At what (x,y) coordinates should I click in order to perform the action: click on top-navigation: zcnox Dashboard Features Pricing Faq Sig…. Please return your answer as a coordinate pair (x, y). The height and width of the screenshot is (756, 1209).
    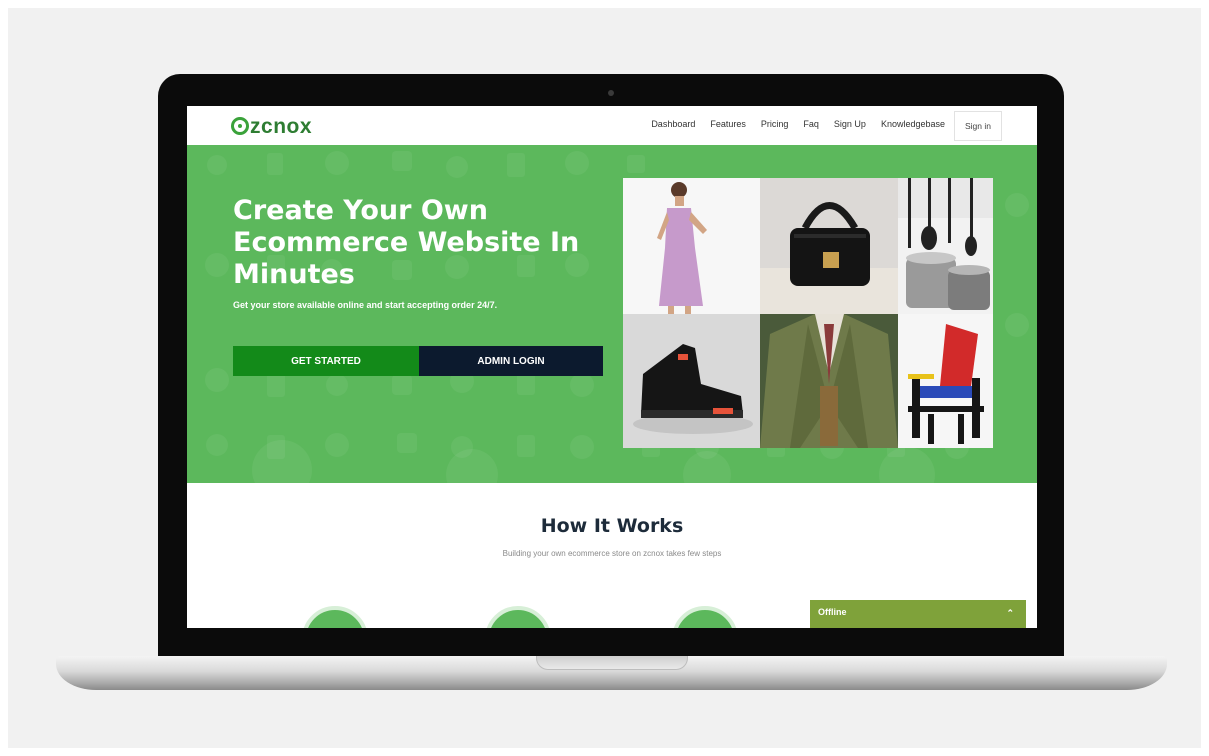
    Looking at the image, I should click on (612, 125).